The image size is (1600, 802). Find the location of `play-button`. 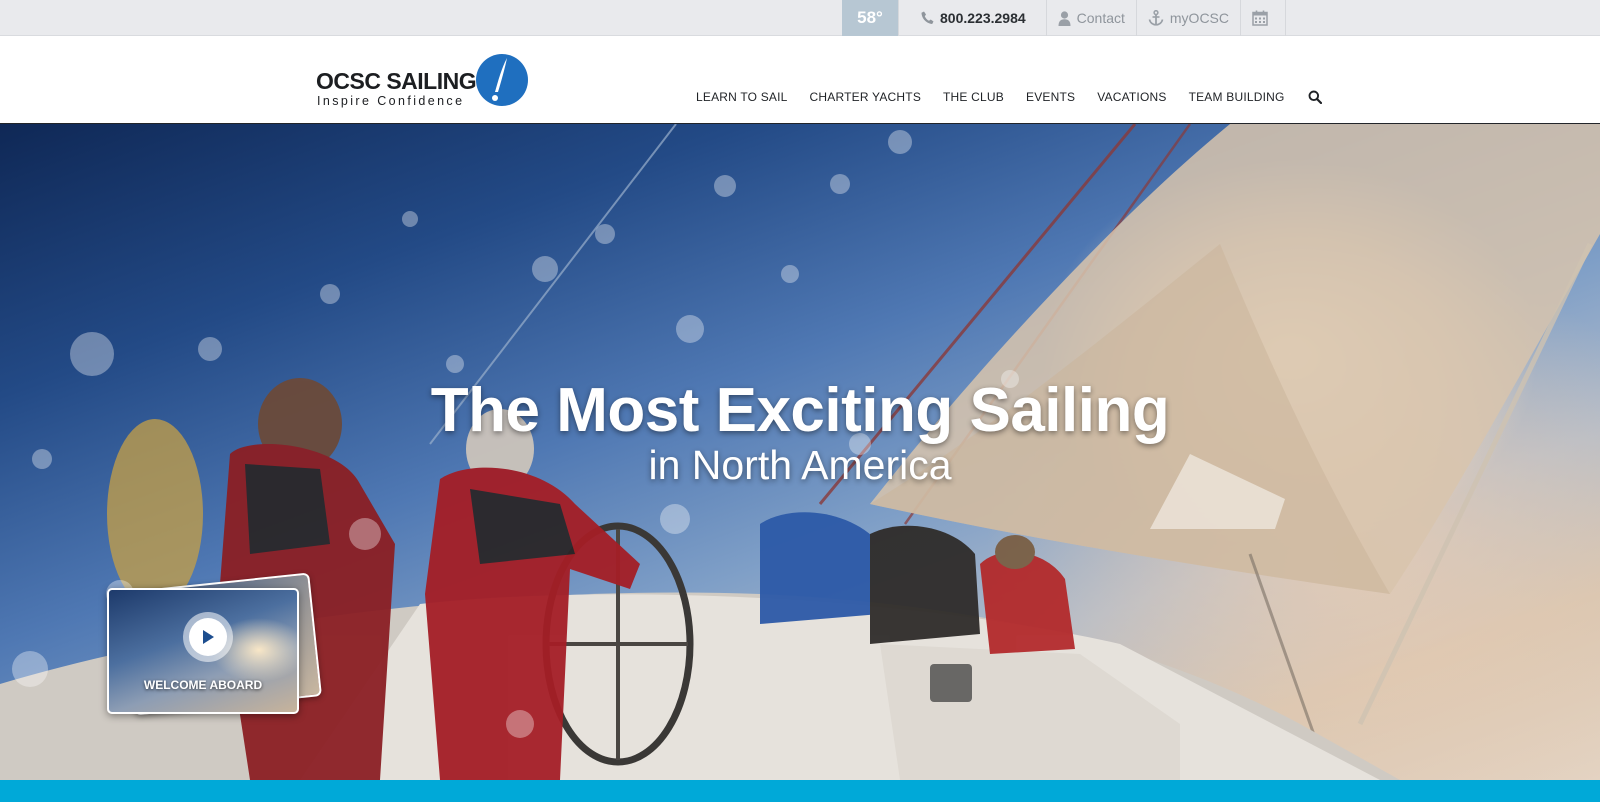

play-button is located at coordinates (208, 637).